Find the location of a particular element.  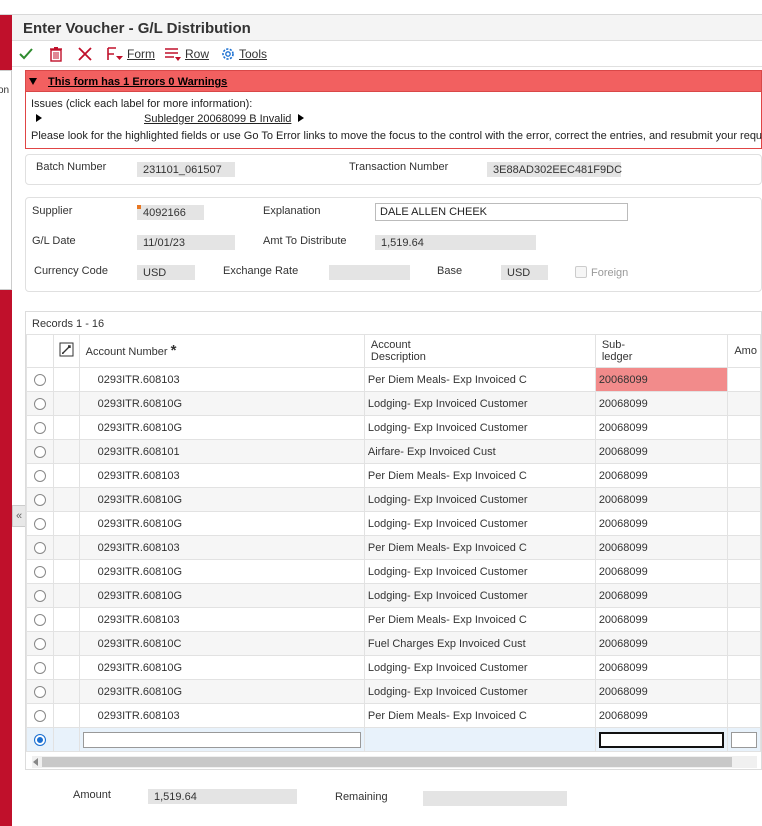

delete-button is located at coordinates (56, 54).